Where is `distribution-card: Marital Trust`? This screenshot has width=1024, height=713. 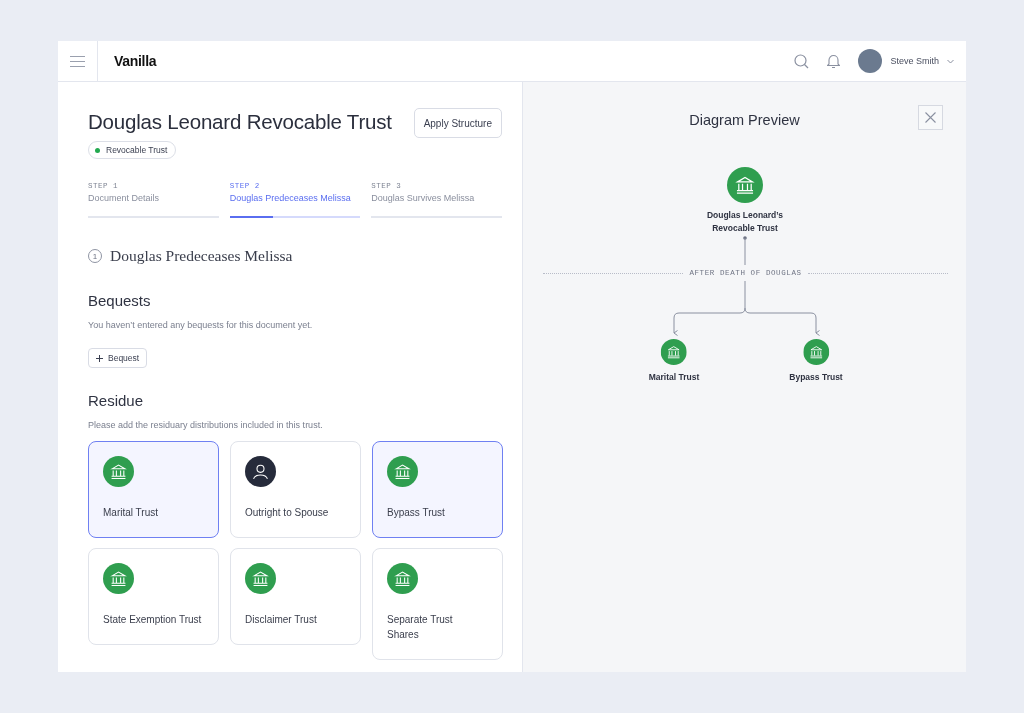 distribution-card: Marital Trust is located at coordinates (153, 489).